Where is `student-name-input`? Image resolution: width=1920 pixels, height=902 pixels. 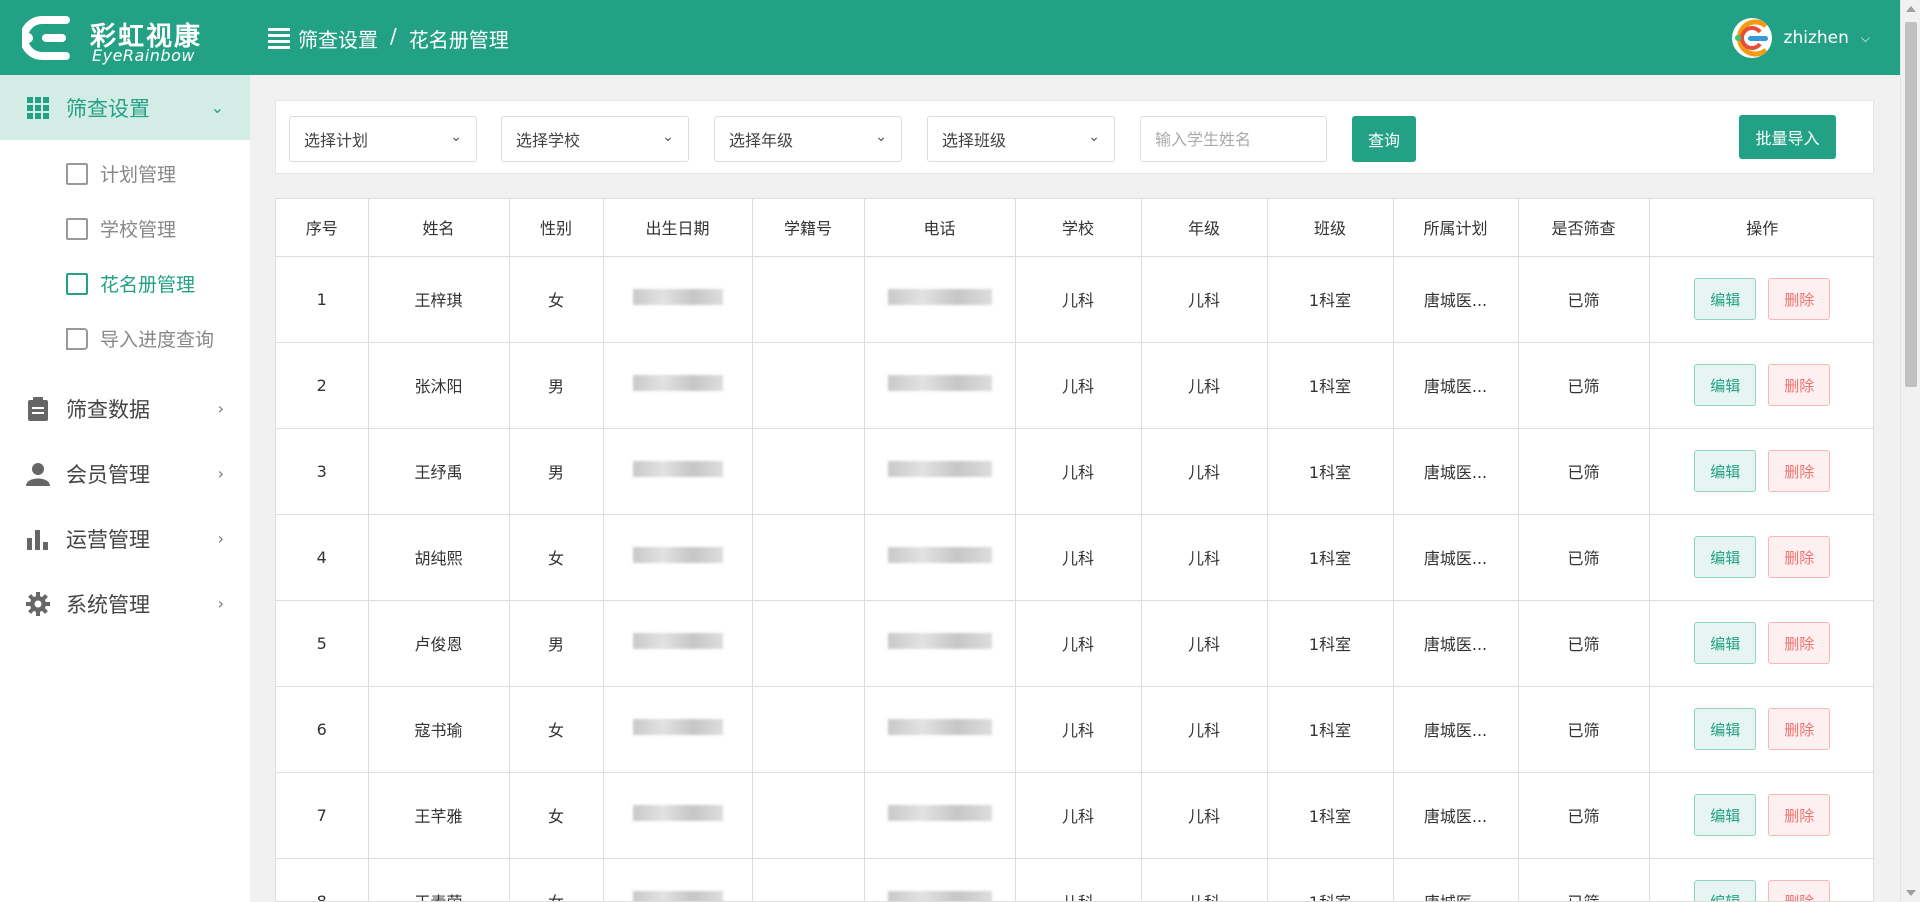
student-name-input is located at coordinates (1233, 139).